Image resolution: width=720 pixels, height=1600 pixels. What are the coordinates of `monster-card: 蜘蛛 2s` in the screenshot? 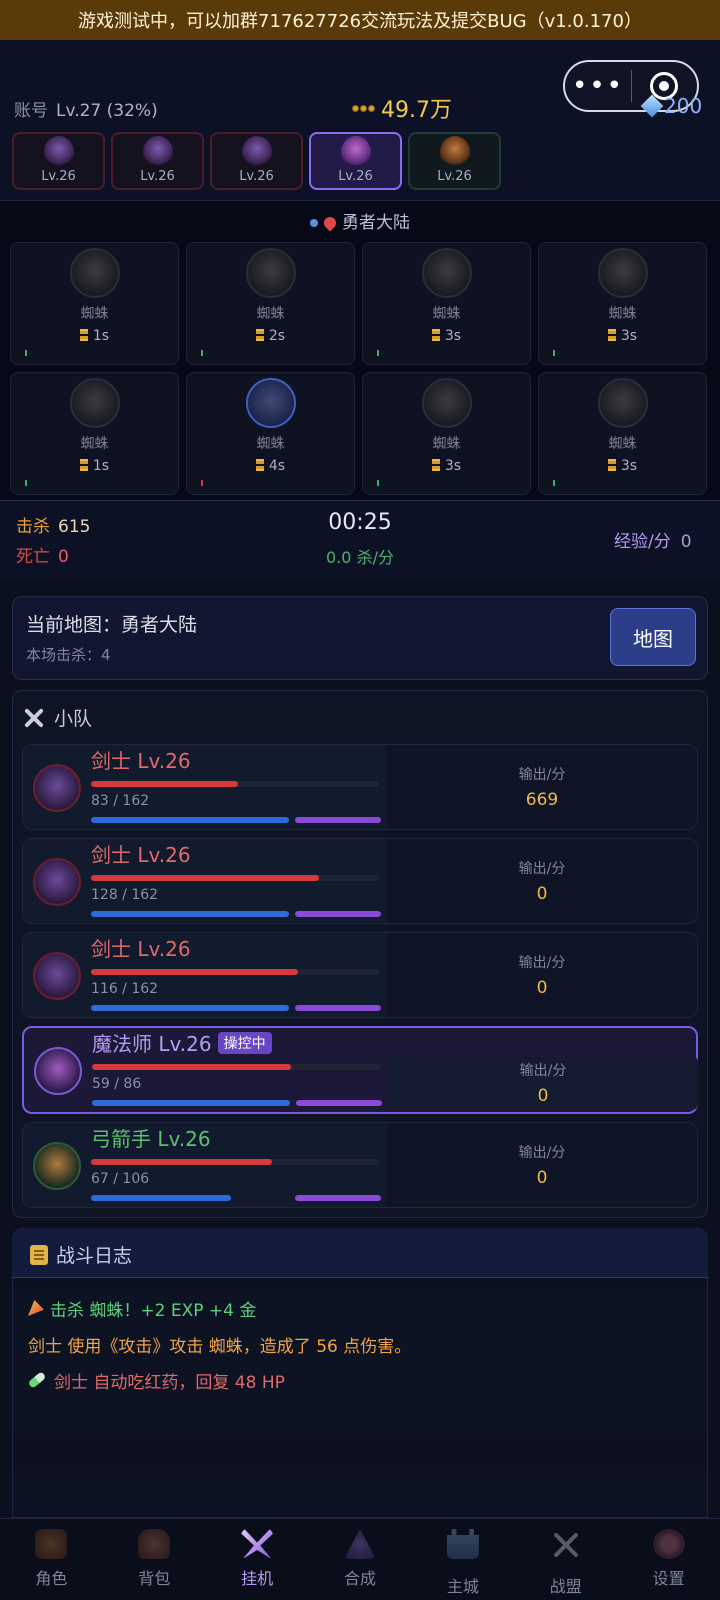 It's located at (270, 303).